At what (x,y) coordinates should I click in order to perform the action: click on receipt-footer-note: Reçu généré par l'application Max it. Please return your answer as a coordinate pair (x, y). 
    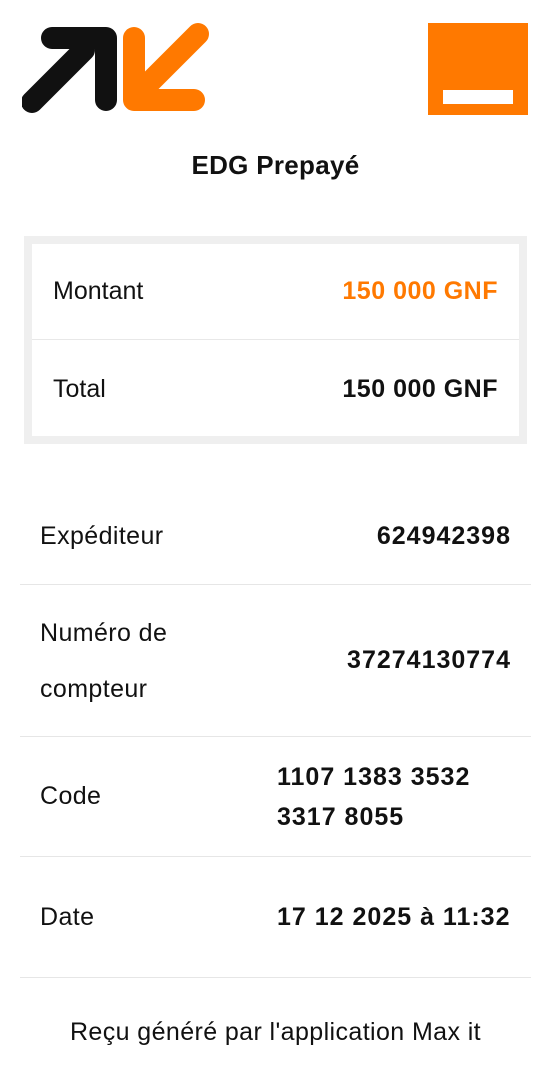
    Looking at the image, I should click on (275, 1032).